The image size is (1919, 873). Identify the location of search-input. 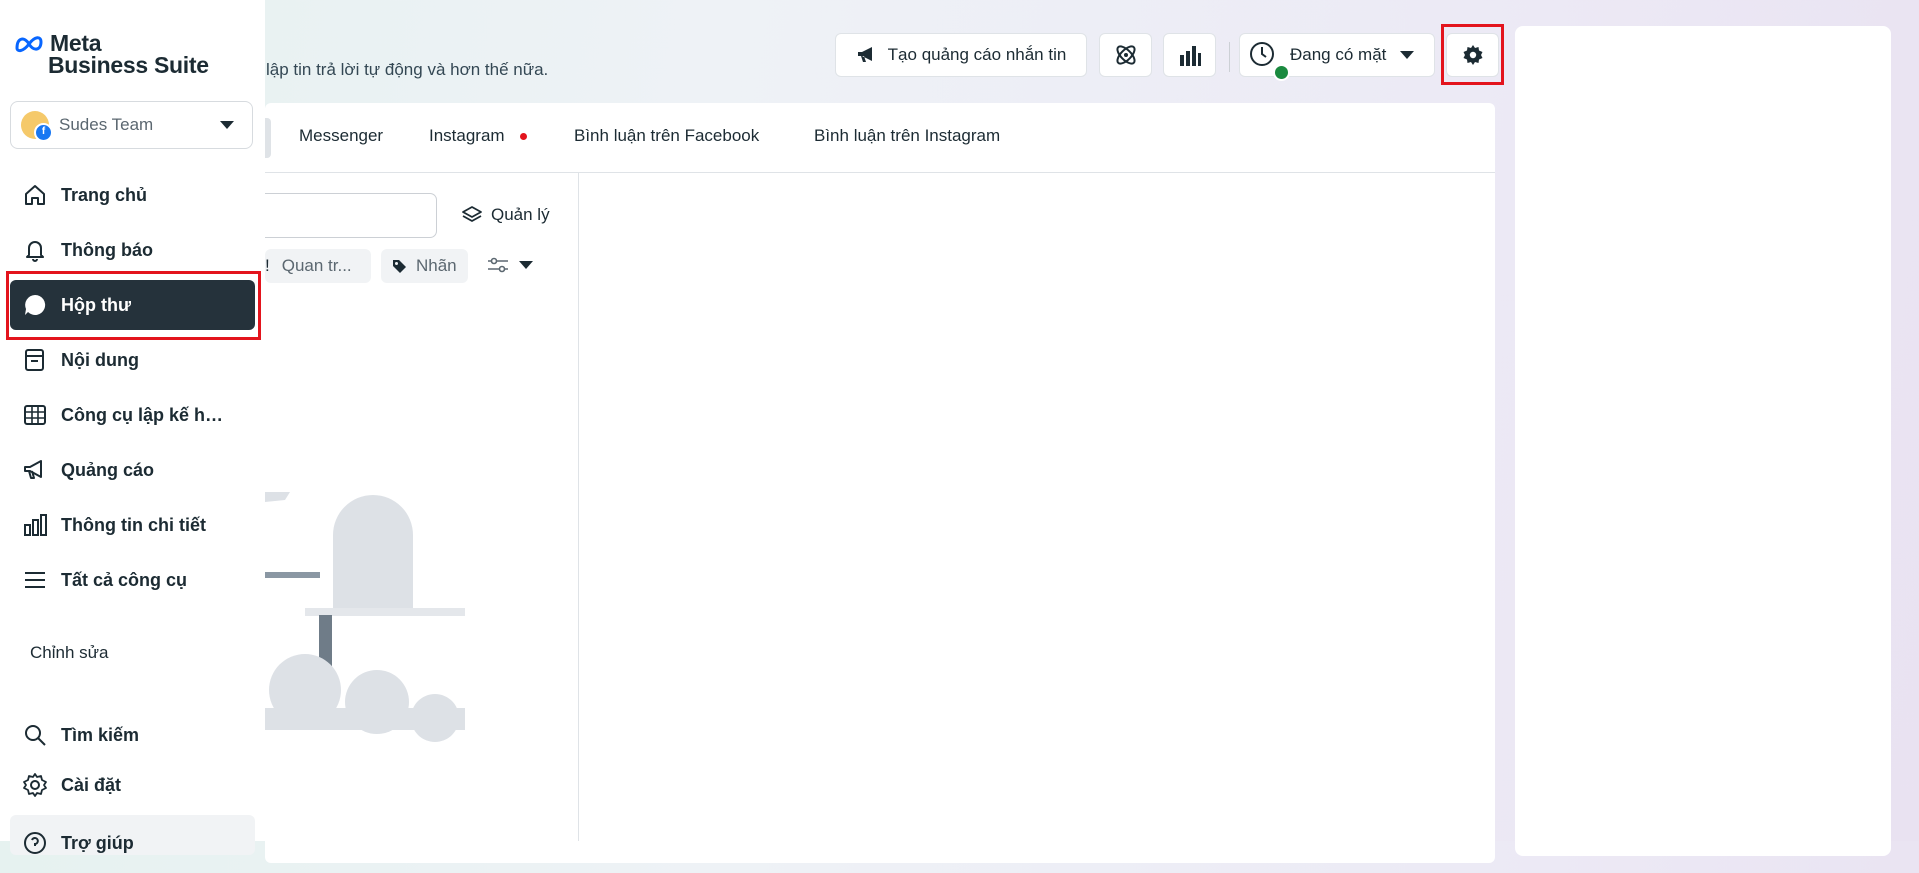
(351, 215).